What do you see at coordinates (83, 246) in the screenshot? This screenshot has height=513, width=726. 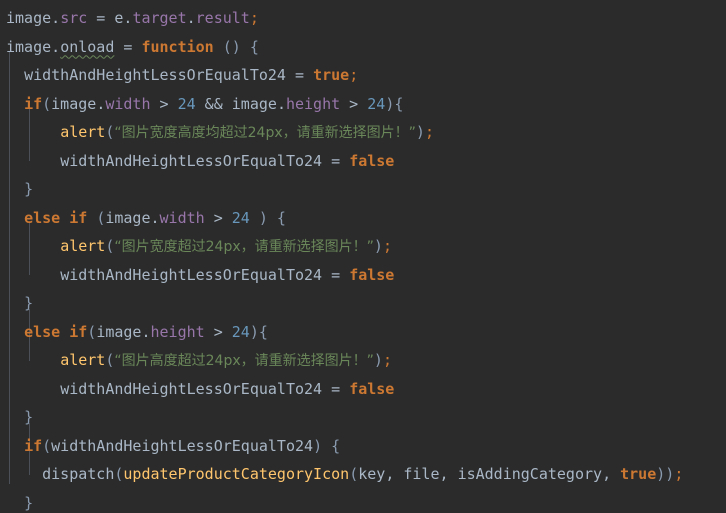 I see `token-function-alert: alert` at bounding box center [83, 246].